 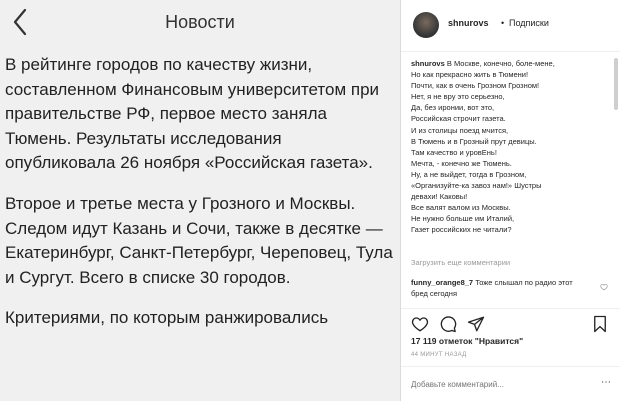 What do you see at coordinates (460, 130) in the screenshot?
I see `caption-line: И из столицы поезд мчится,` at bounding box center [460, 130].